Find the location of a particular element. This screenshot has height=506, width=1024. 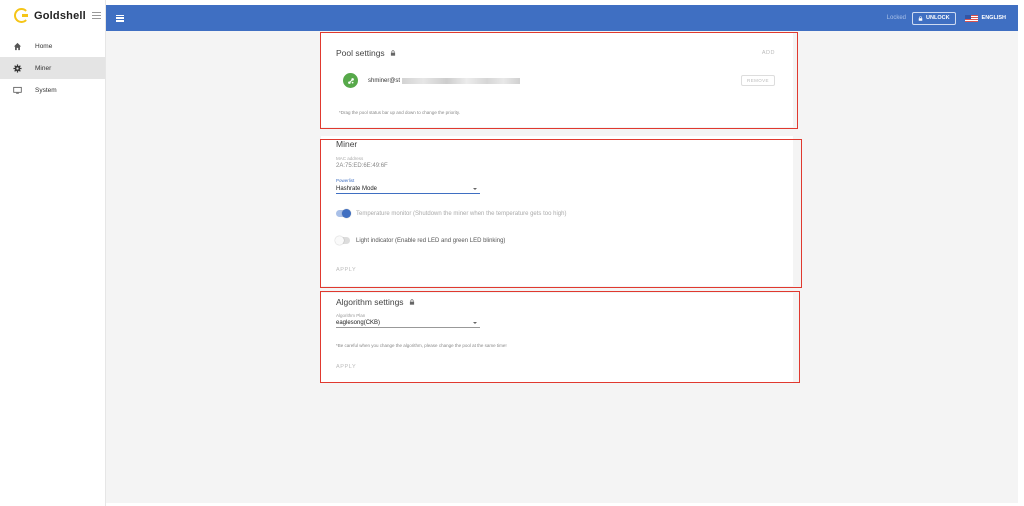

sidebar-item-label: Home is located at coordinates (44, 46).